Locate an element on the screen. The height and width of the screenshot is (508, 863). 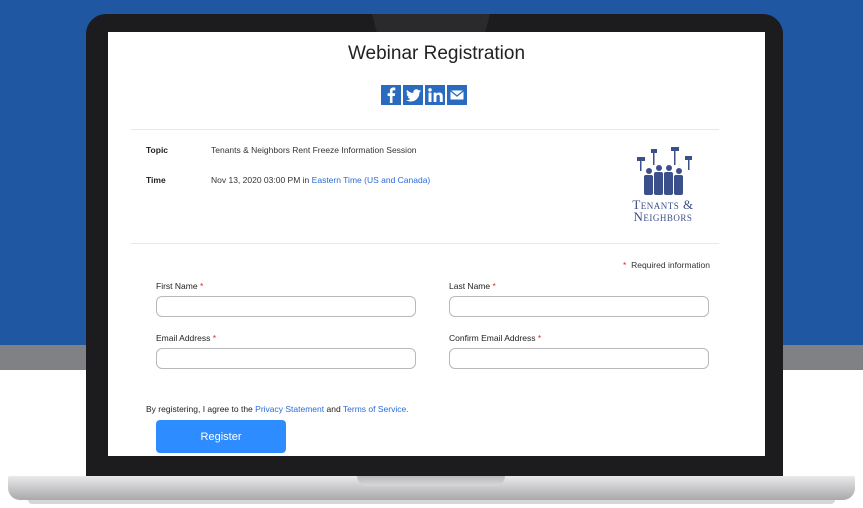
last-name-input is located at coordinates (579, 306).